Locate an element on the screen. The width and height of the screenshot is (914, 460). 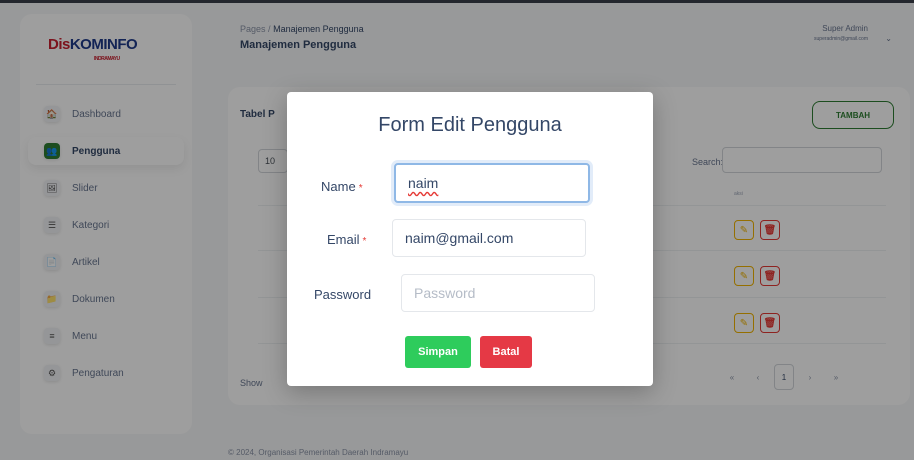
name-field-value: naim is located at coordinates (423, 183).